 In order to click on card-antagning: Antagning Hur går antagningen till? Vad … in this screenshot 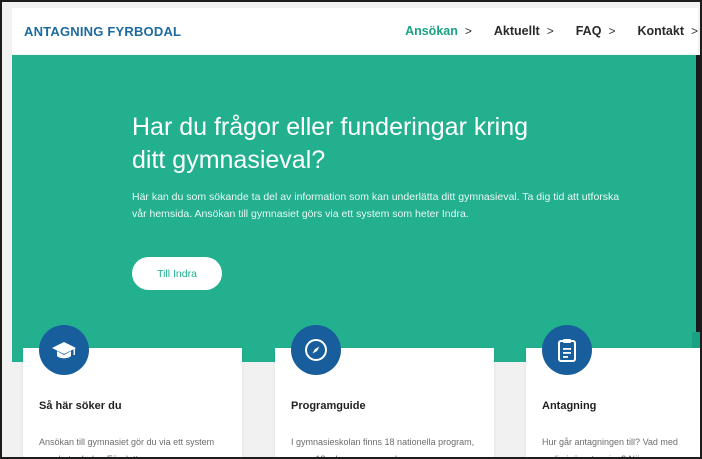, I will do `click(613, 392)`.